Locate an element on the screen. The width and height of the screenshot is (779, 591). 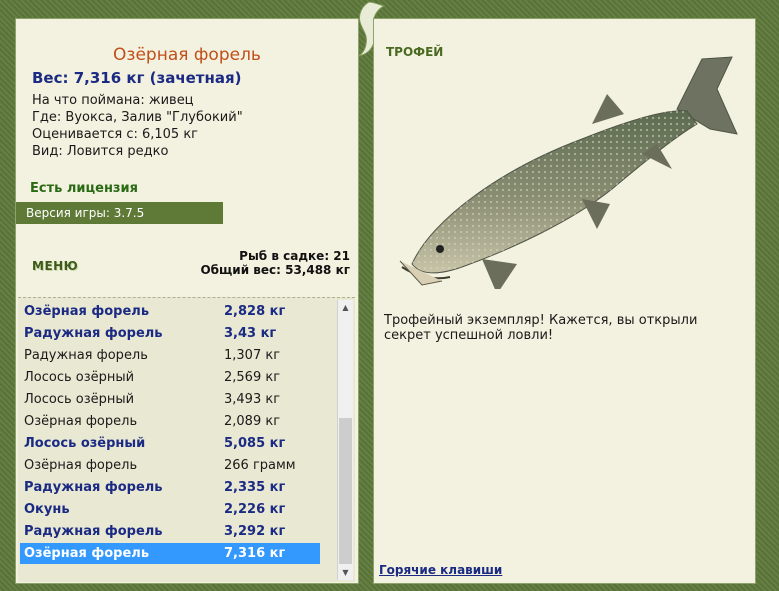
fish-list-row: Окунь 2,226 кг is located at coordinates (170, 509).